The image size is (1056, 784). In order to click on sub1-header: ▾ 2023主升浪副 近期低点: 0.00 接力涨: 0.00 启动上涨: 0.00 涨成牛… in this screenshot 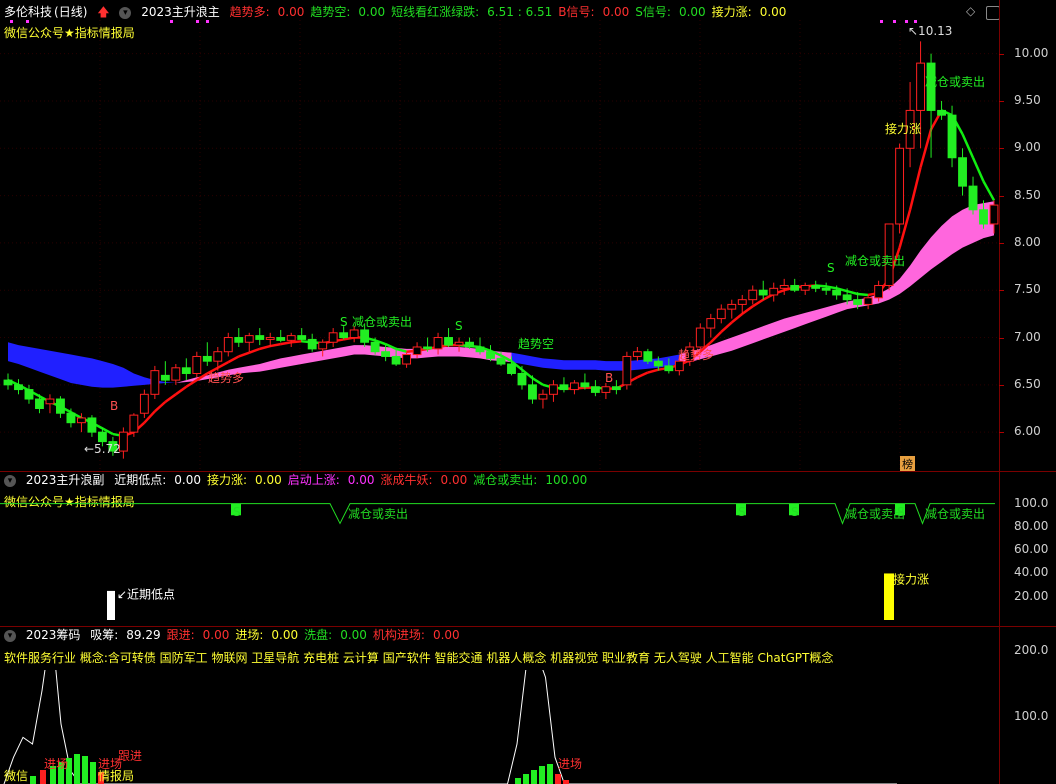, I will do `click(301, 480)`.